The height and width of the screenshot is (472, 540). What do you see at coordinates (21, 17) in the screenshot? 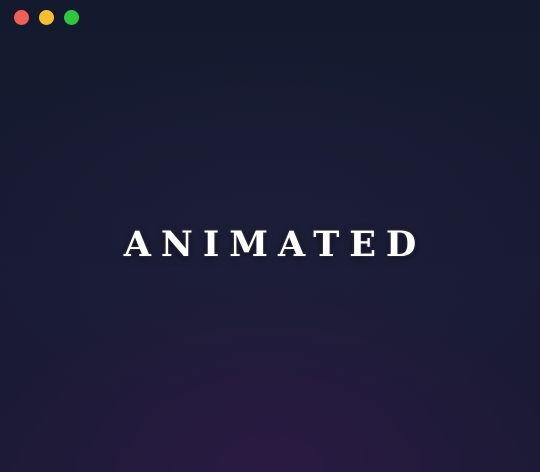
I see `close-window-button` at bounding box center [21, 17].